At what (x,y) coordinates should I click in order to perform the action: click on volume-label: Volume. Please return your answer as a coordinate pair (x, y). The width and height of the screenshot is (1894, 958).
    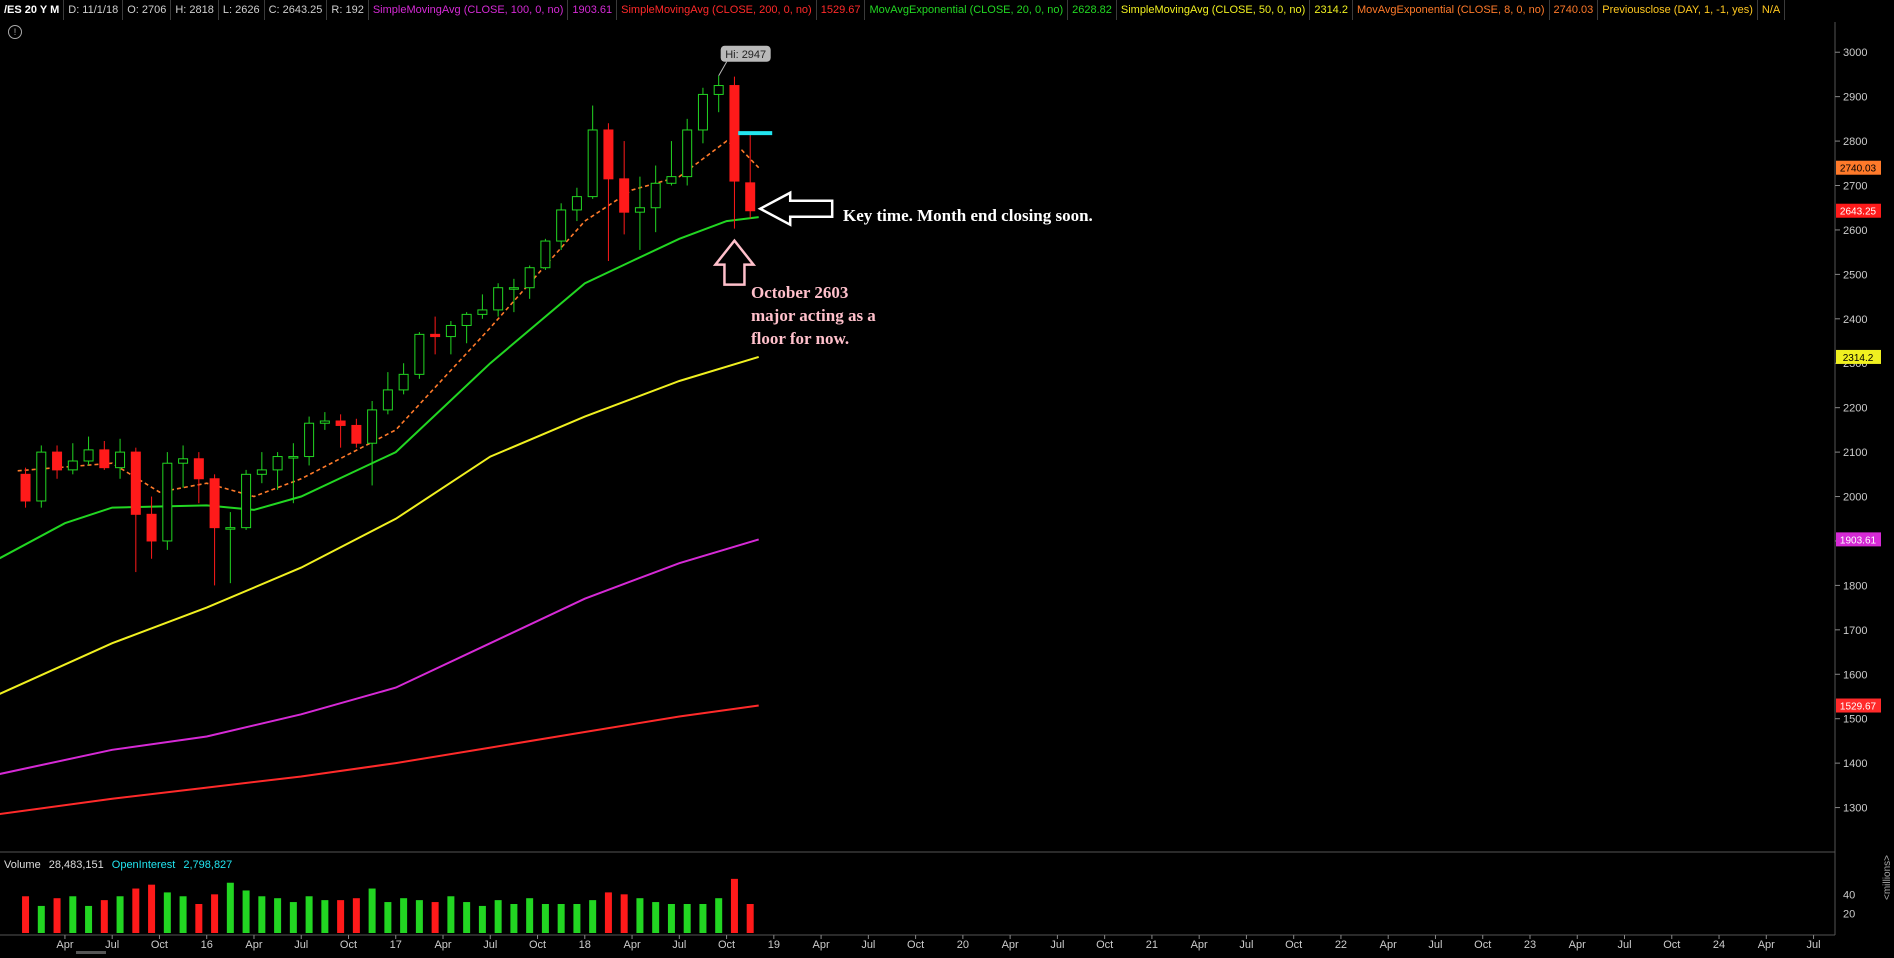
    Looking at the image, I should click on (22, 865).